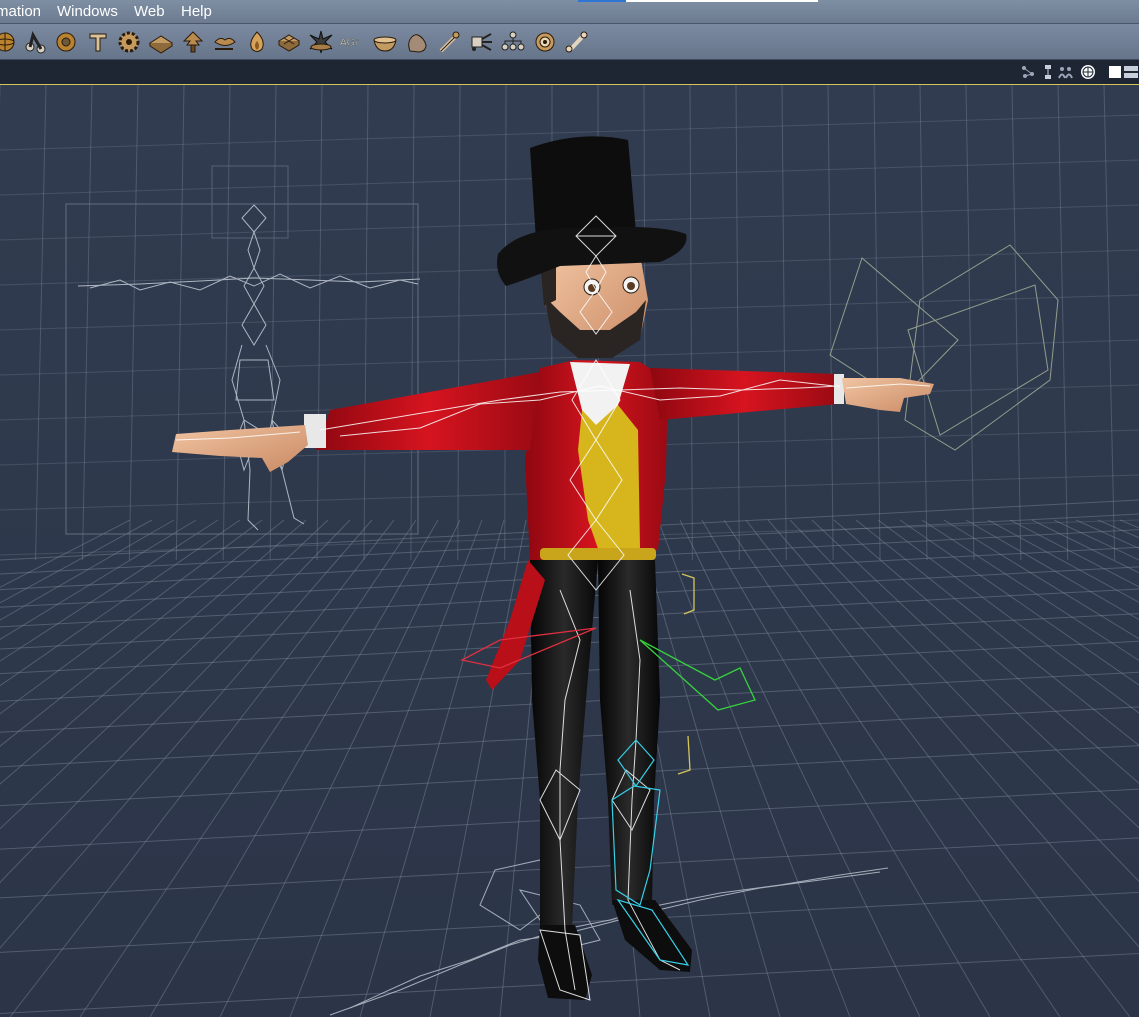 The width and height of the screenshot is (1139, 1017). I want to click on gear-icon, so click(129, 42).